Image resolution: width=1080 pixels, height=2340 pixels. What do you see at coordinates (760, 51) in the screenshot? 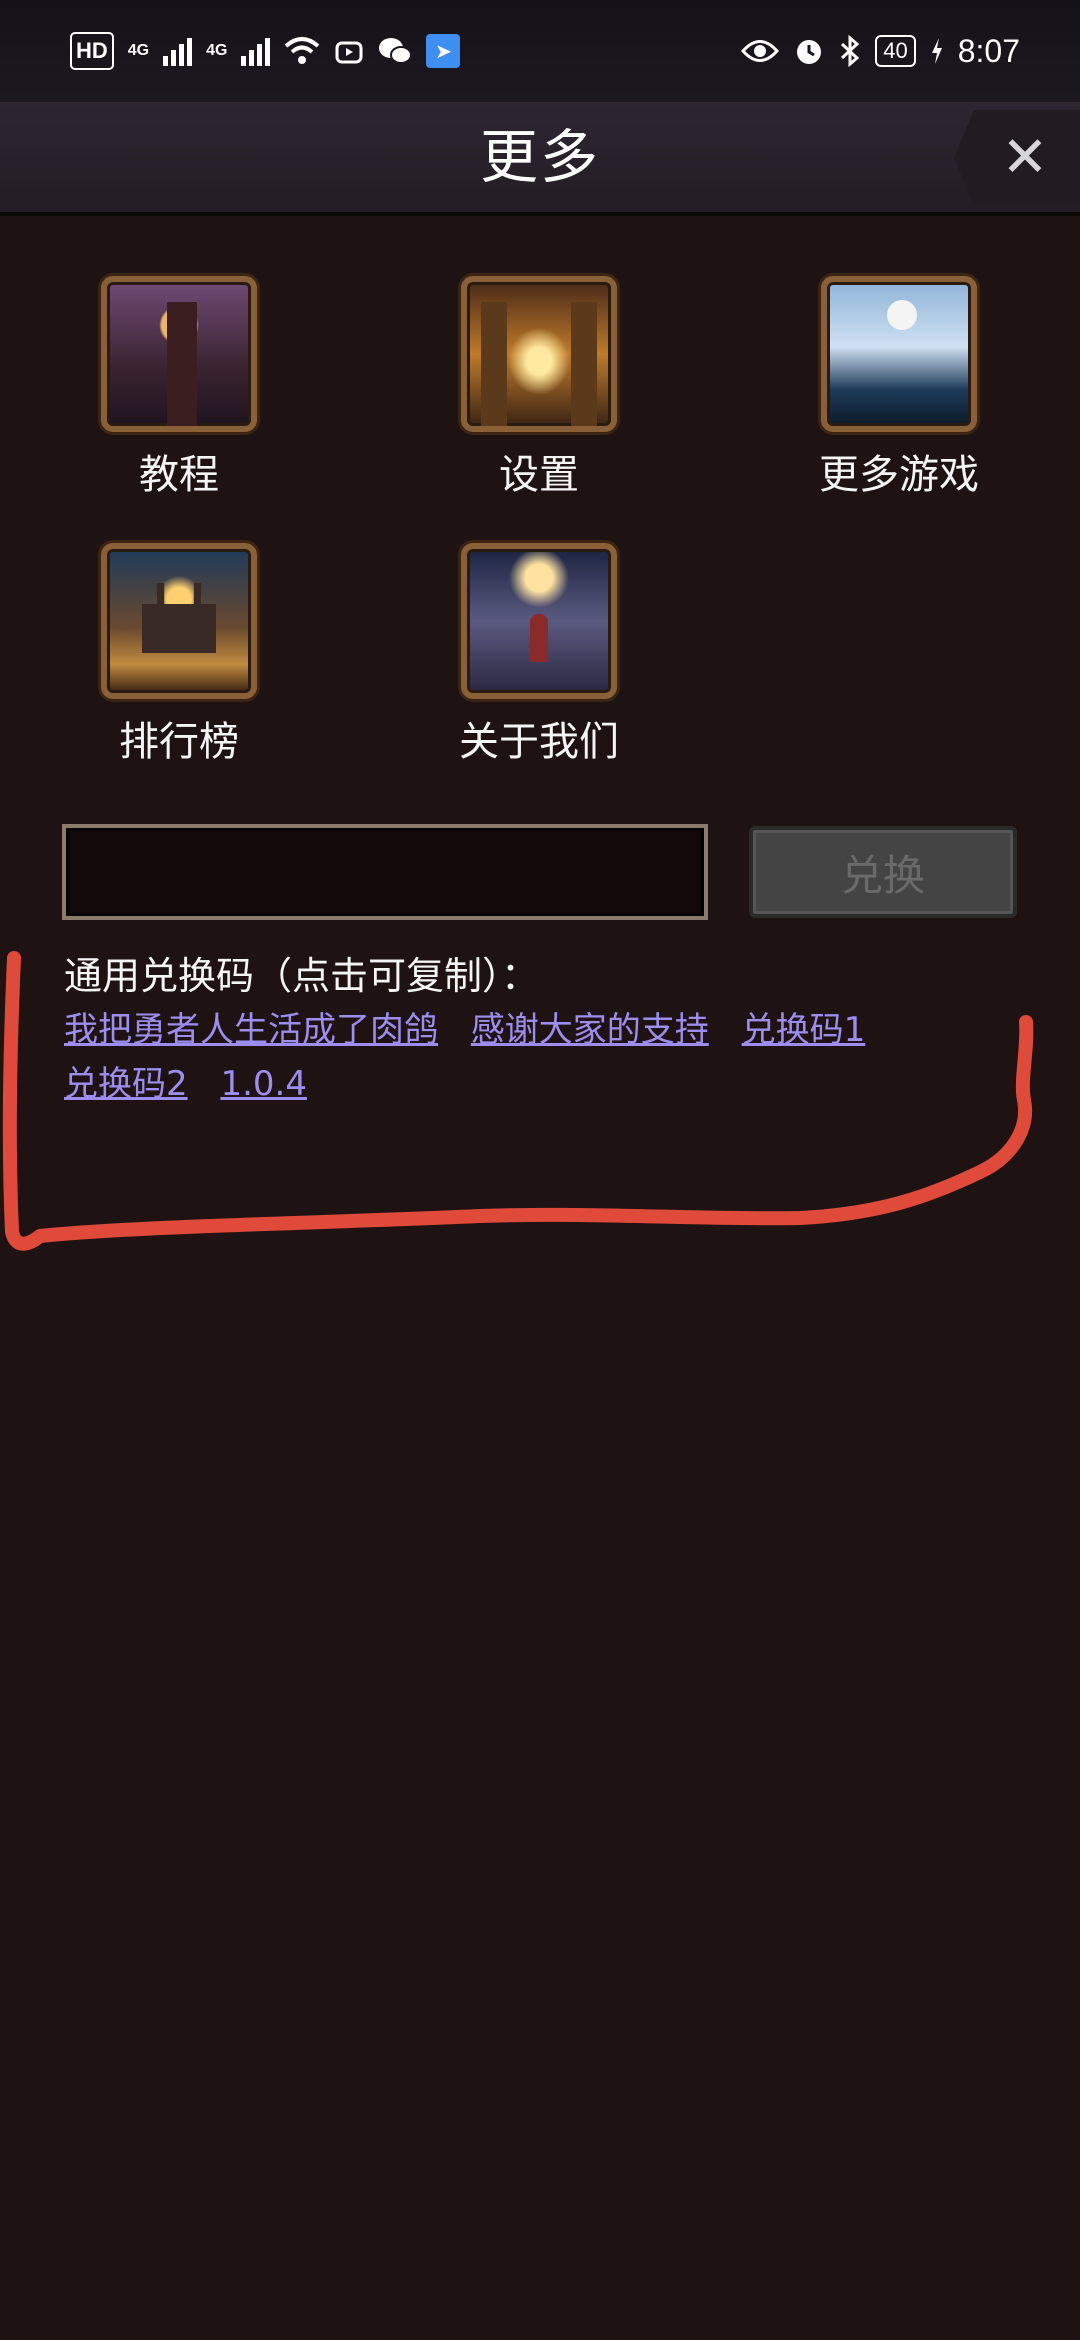
I see `eye-icon` at bounding box center [760, 51].